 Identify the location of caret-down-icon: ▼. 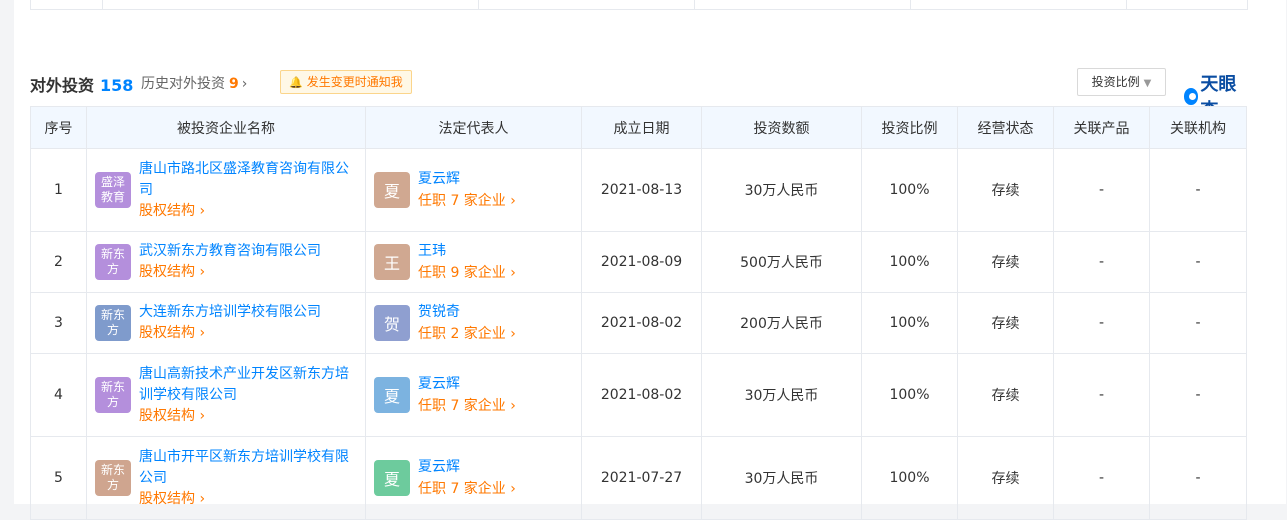
(1147, 83).